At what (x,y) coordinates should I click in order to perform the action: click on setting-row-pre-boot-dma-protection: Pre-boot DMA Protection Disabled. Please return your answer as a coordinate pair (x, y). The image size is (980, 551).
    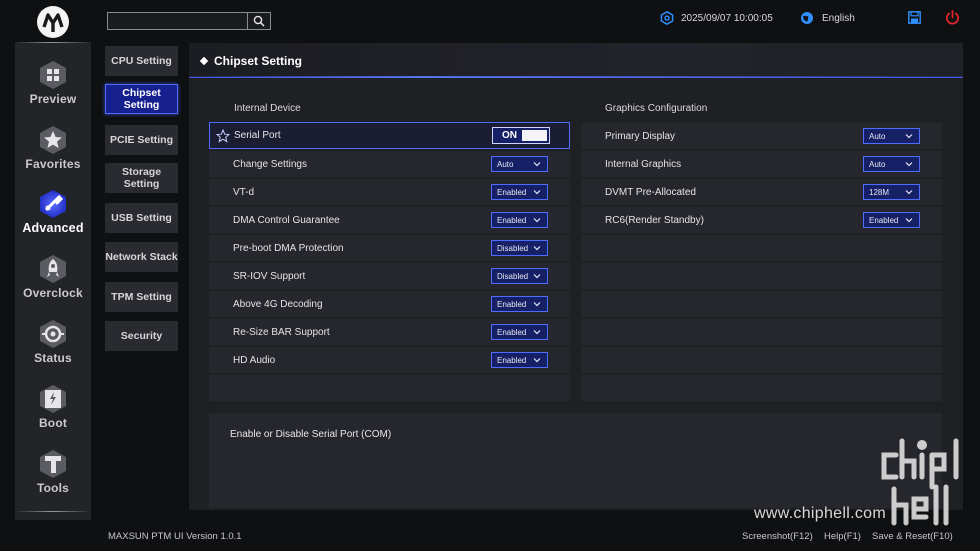
    Looking at the image, I should click on (389, 248).